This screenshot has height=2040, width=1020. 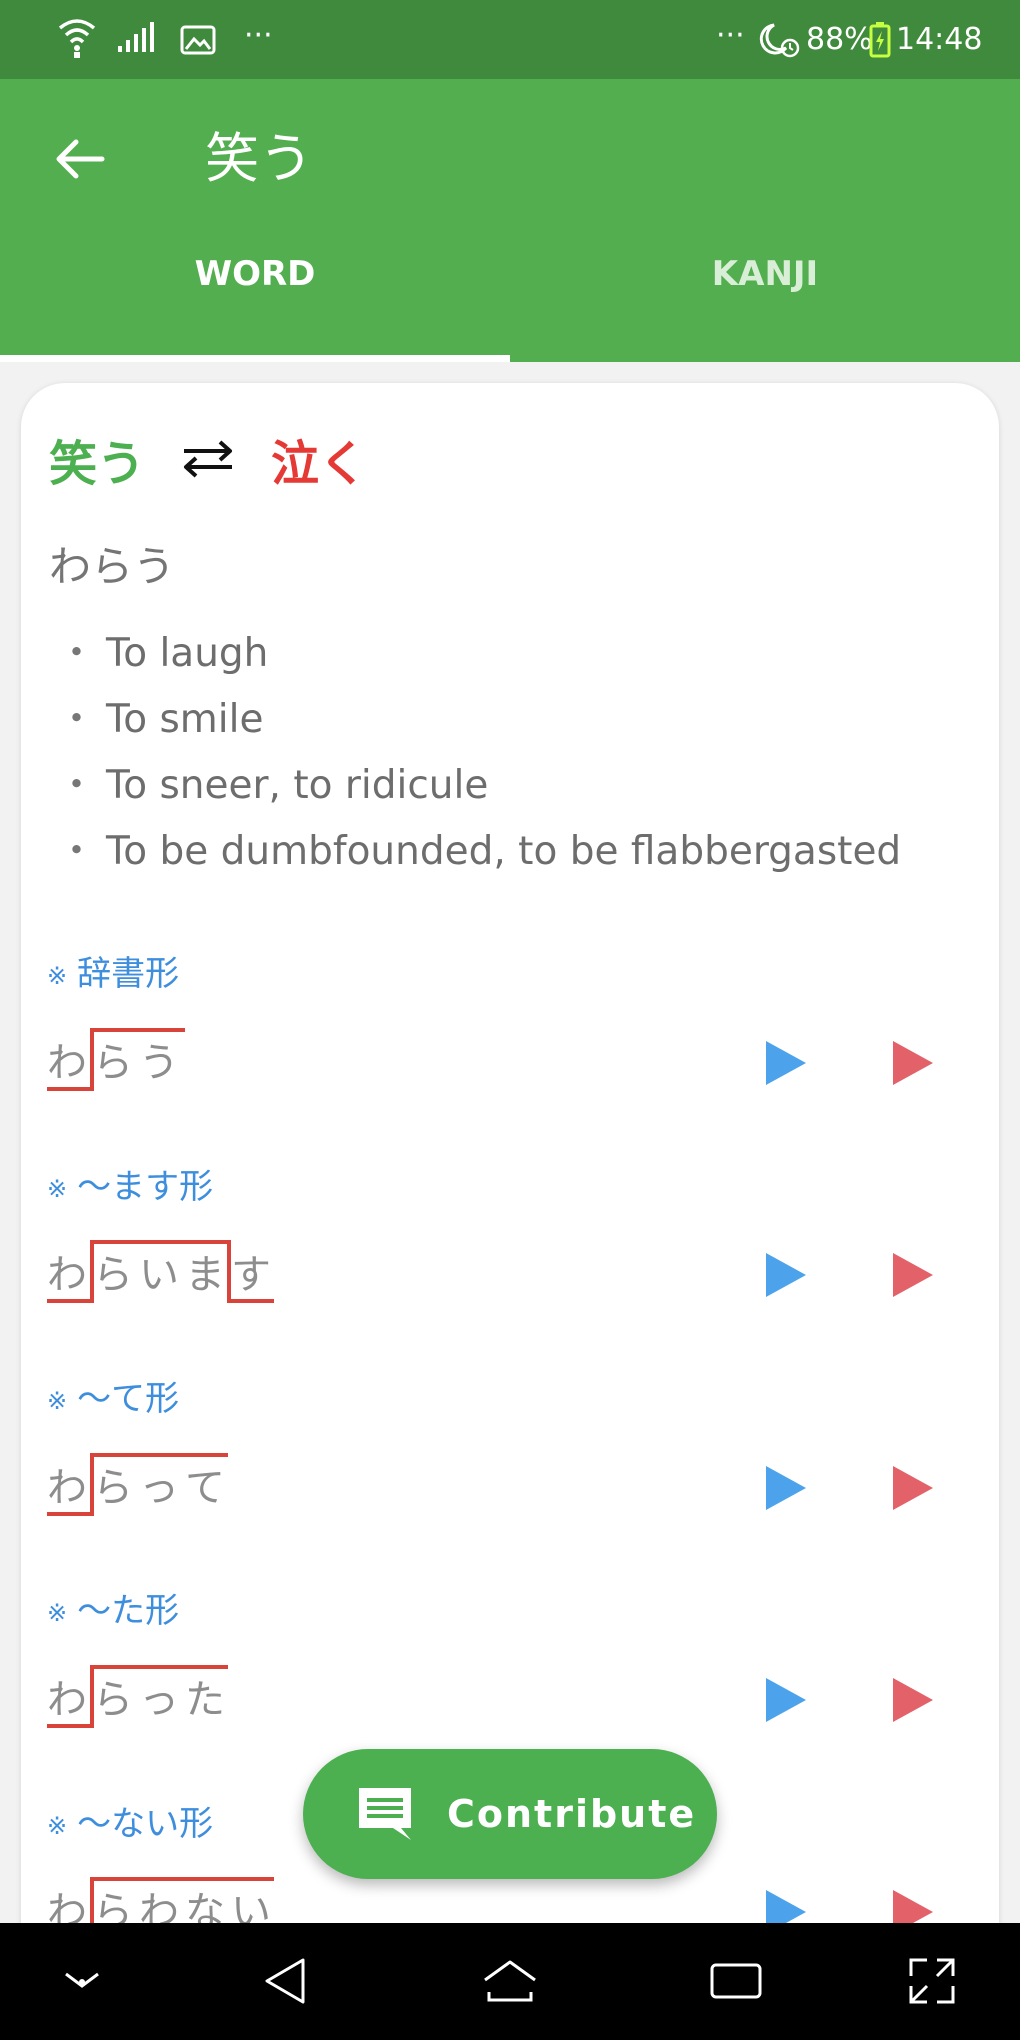 I want to click on form-label-masu: ※ 〜ます形, so click(x=130, y=1187).